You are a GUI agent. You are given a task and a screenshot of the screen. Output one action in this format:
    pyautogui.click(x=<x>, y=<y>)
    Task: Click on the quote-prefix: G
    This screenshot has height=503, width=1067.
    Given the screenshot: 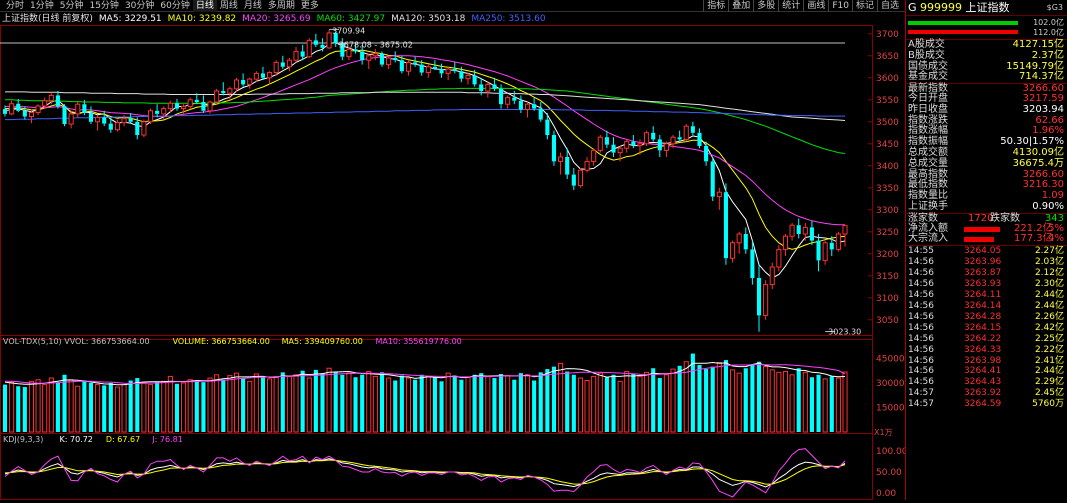 What is the action you would take?
    pyautogui.click(x=912, y=7)
    